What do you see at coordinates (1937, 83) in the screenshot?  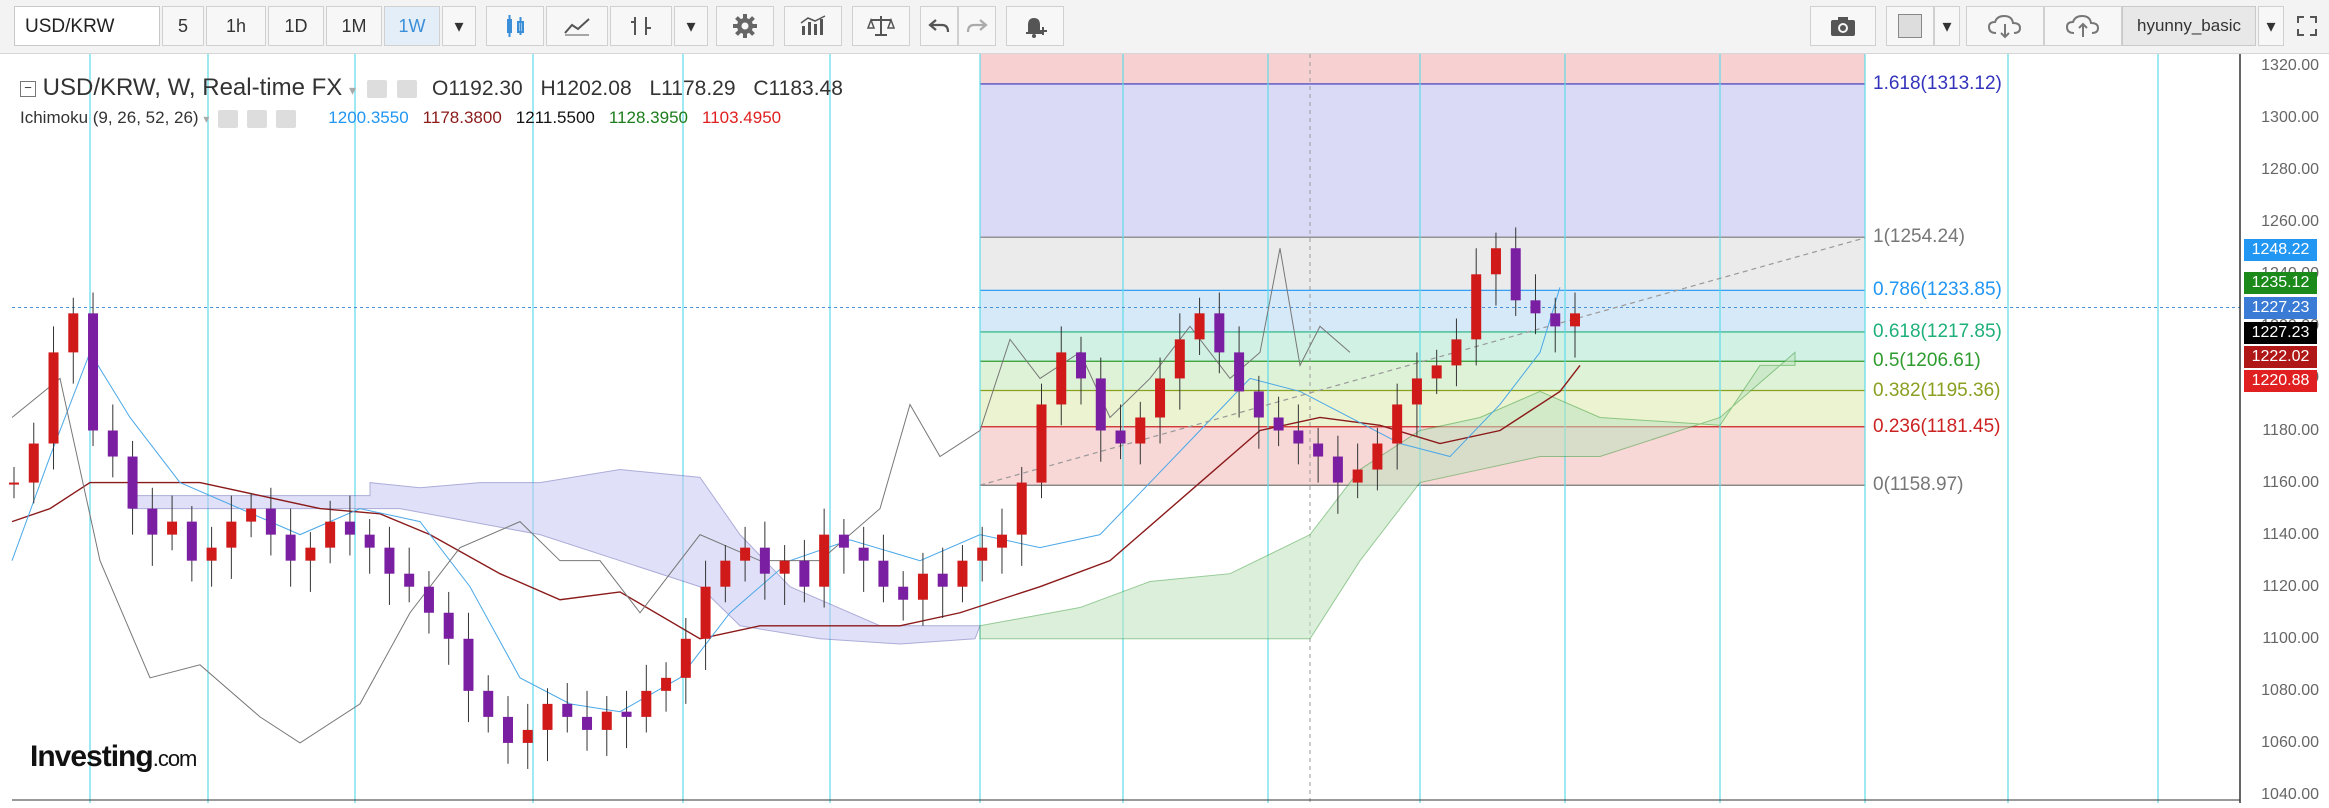 I see `fib-level-label: 1.618(1313.12)` at bounding box center [1937, 83].